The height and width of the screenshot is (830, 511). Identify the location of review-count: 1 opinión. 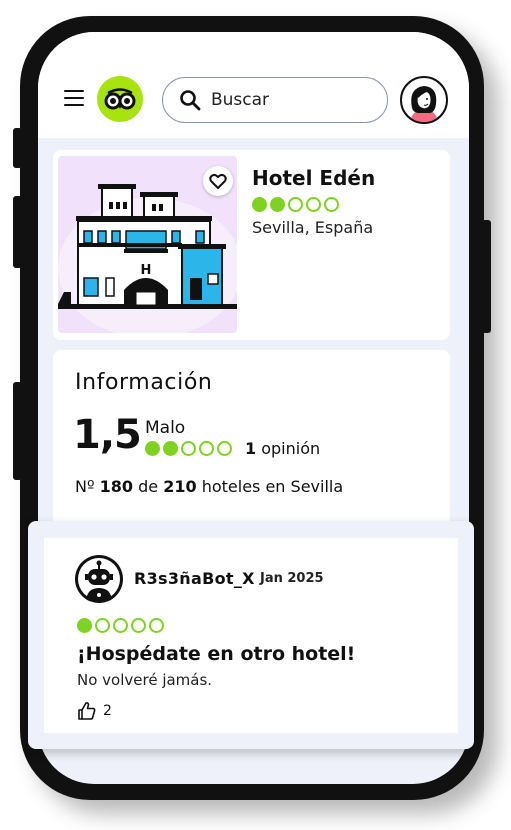
(282, 448).